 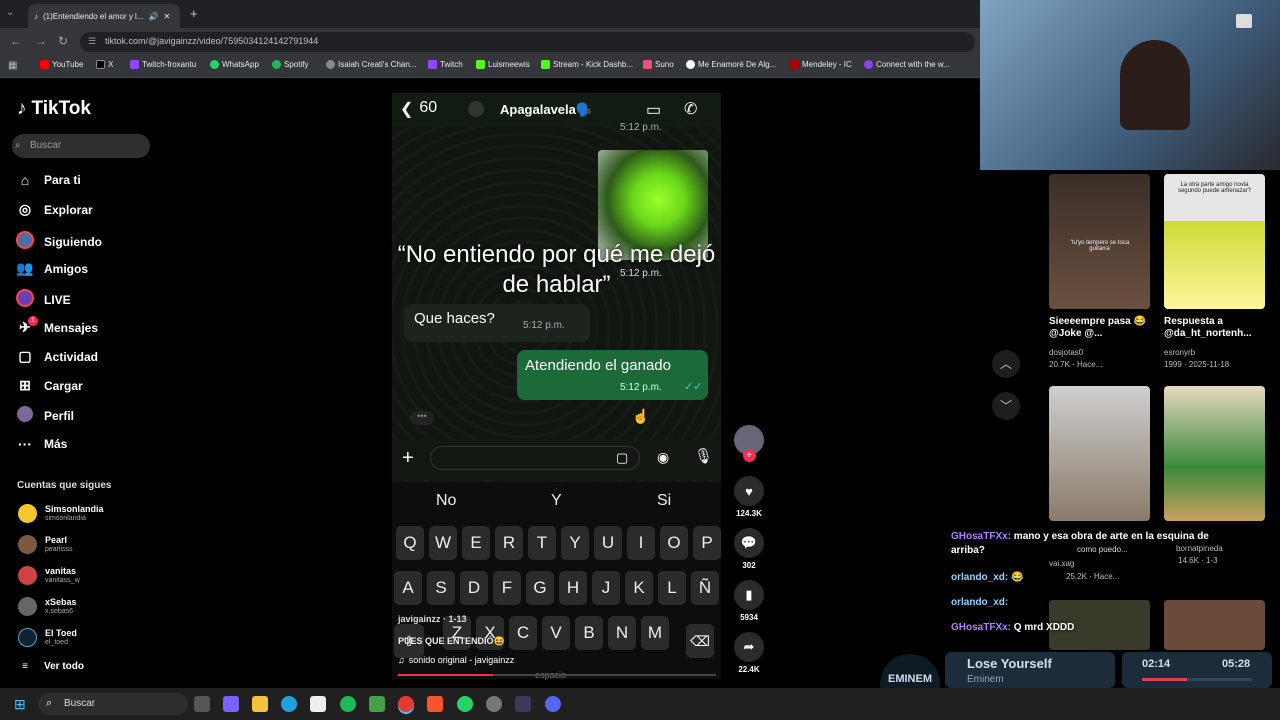 I want to click on key-h: H, so click(x=573, y=588).